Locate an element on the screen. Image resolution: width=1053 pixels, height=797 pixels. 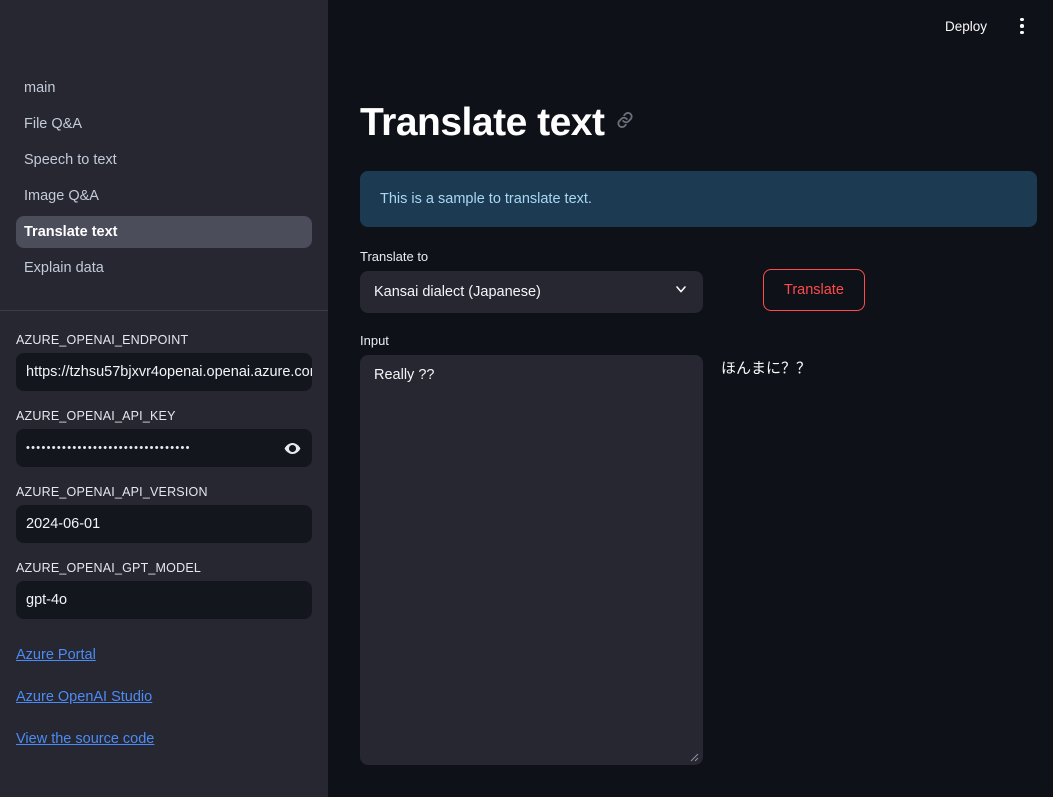
gpt-model-field: gpt-4o is located at coordinates (164, 600).